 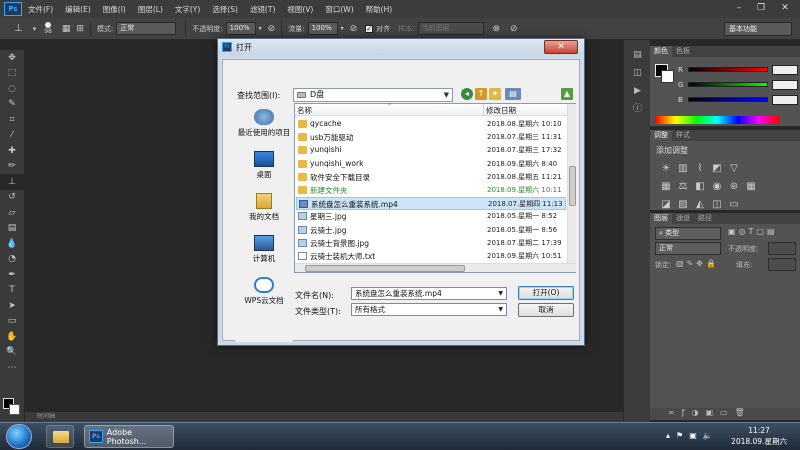 What do you see at coordinates (728, 99) in the screenshot?
I see `b-slider` at bounding box center [728, 99].